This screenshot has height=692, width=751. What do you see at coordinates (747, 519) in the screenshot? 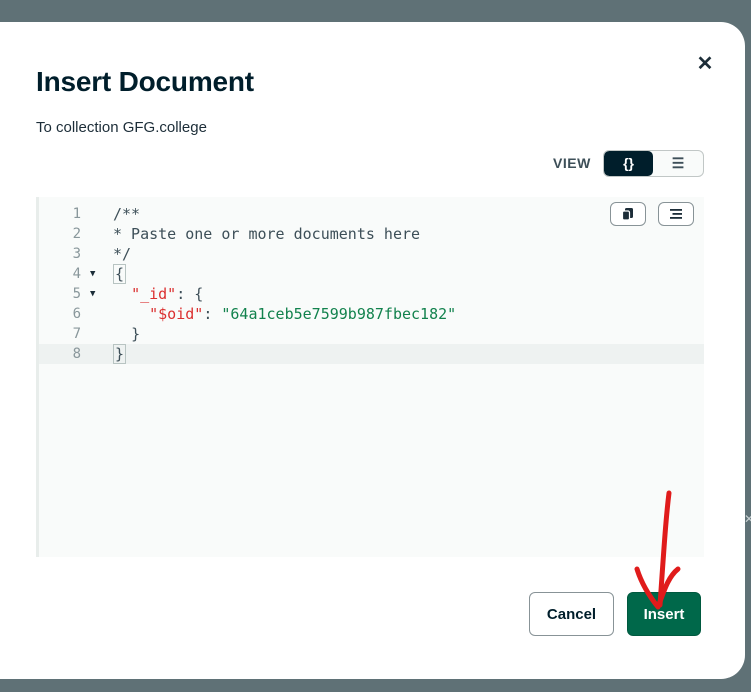
I see `edge-mark-icon: ✕` at bounding box center [747, 519].